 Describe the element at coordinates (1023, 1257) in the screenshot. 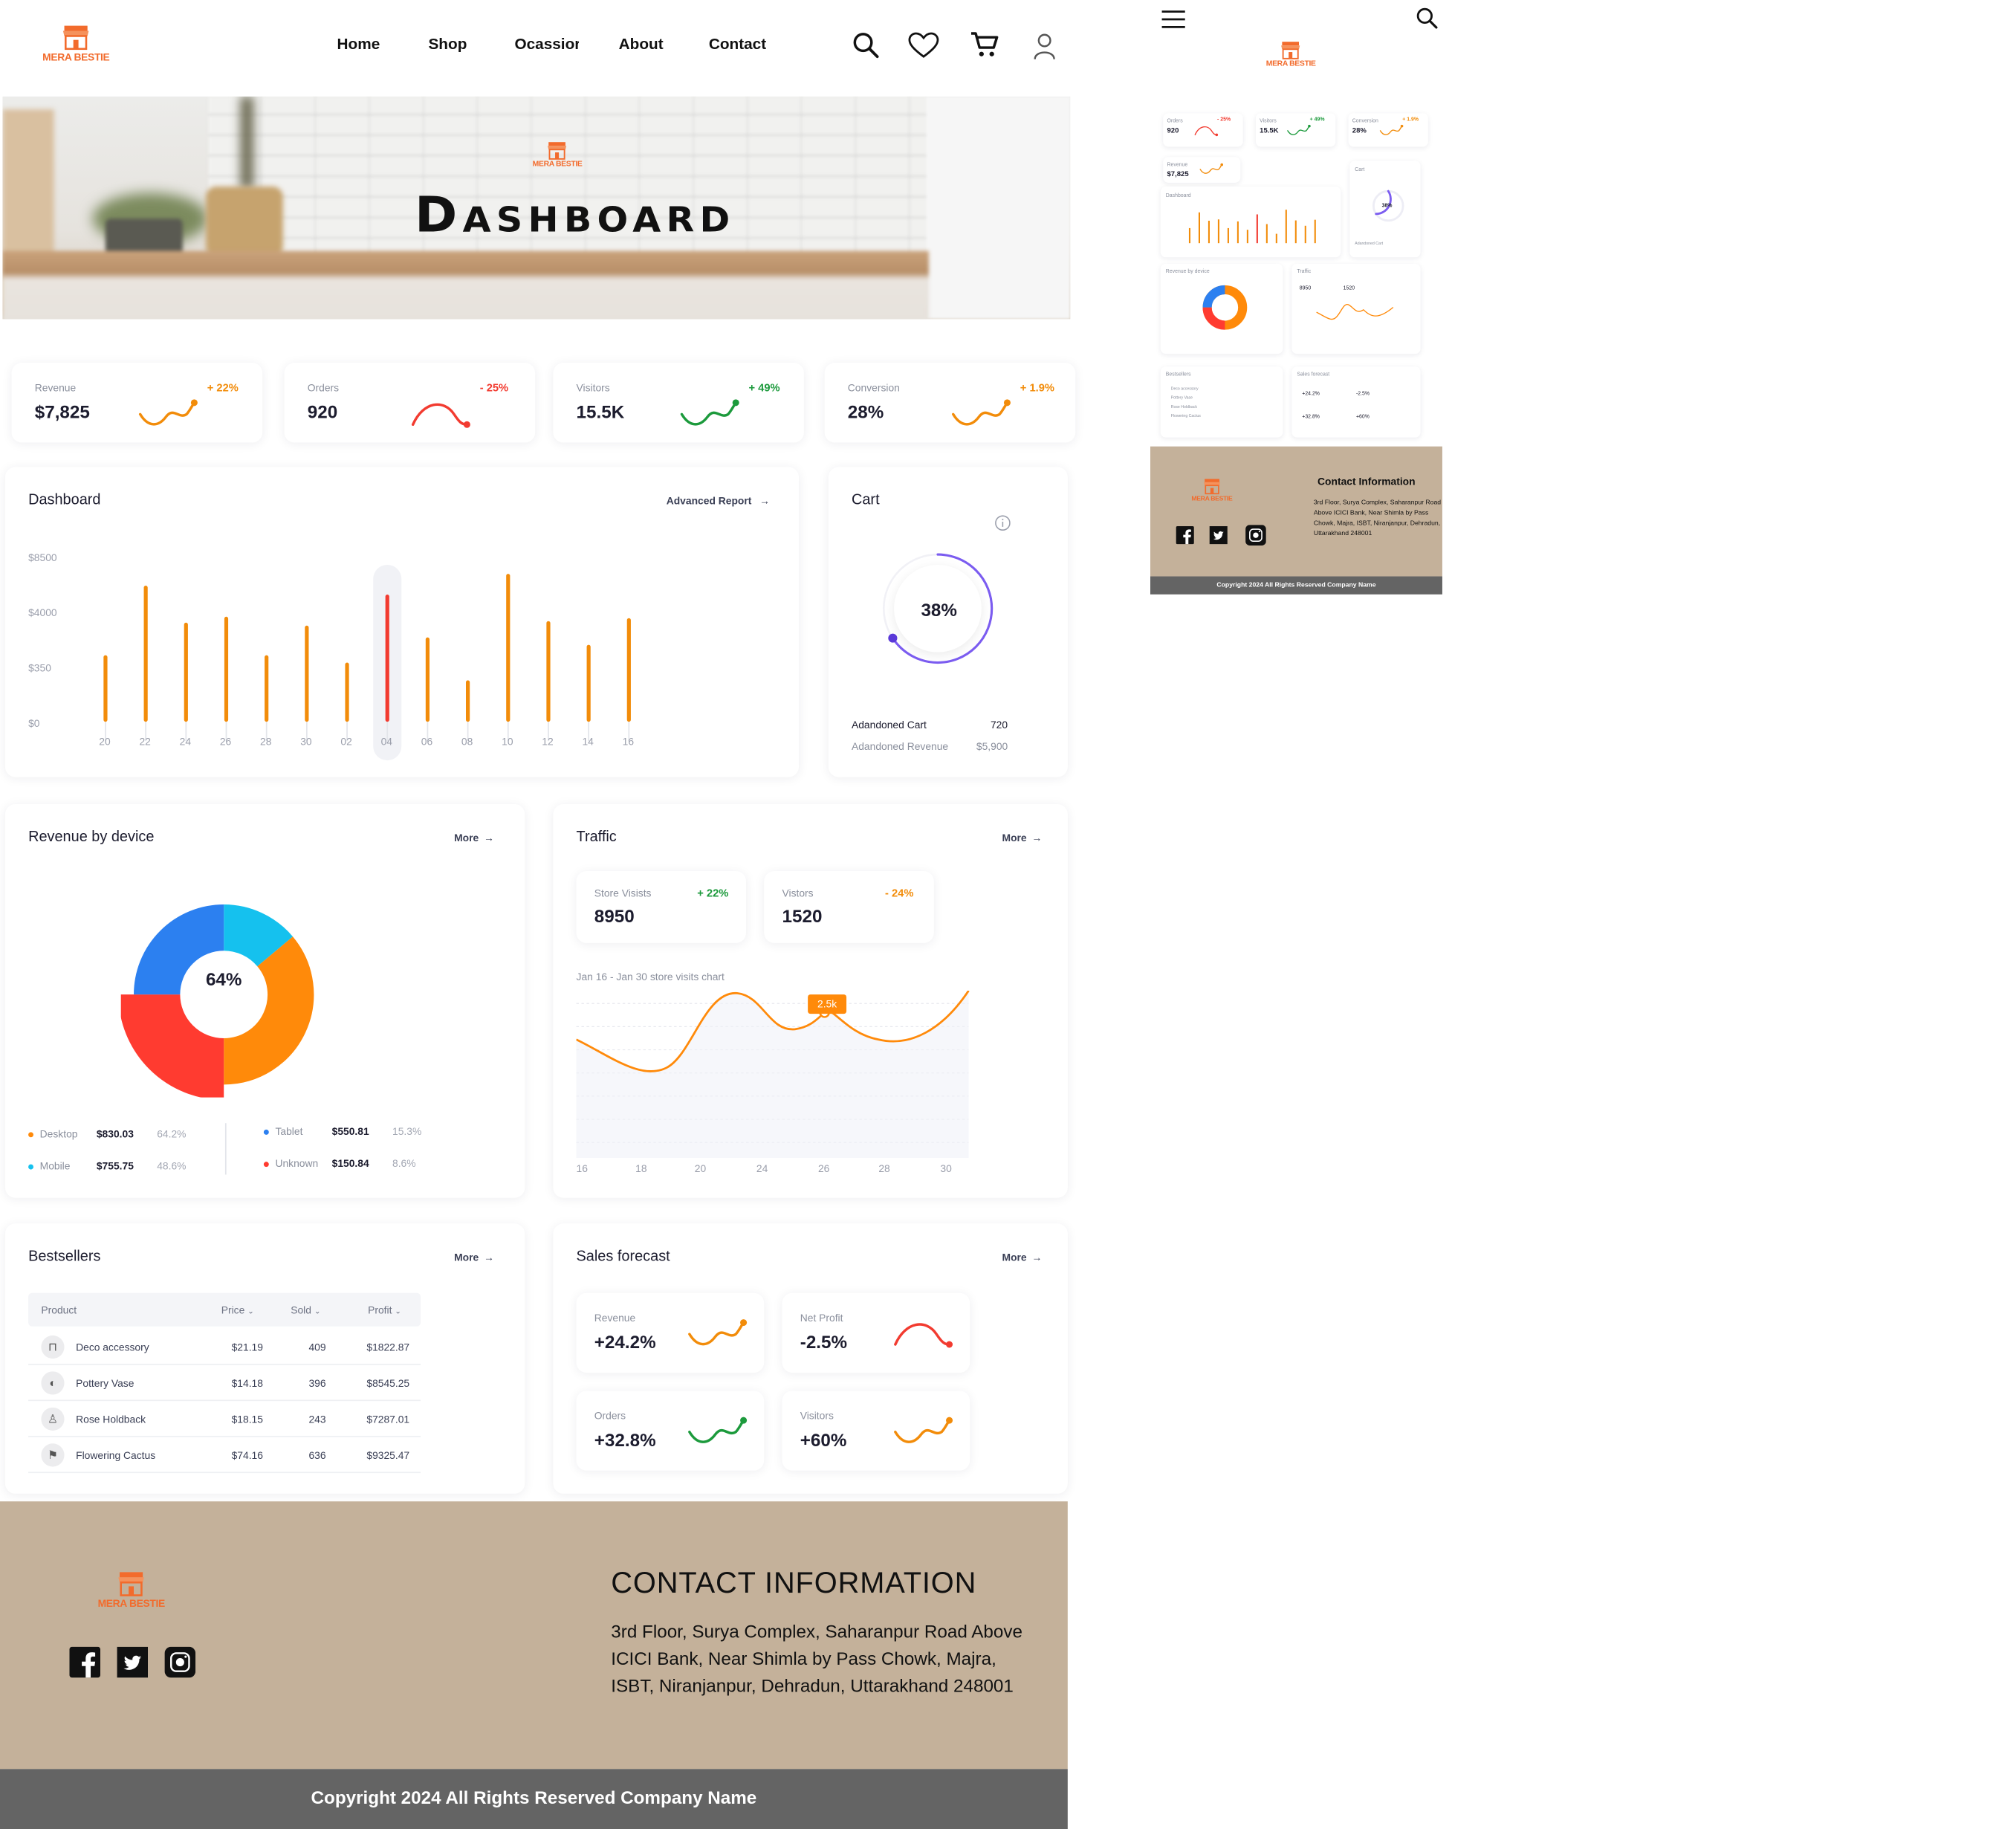

I see `forecast-more: More →` at that location.